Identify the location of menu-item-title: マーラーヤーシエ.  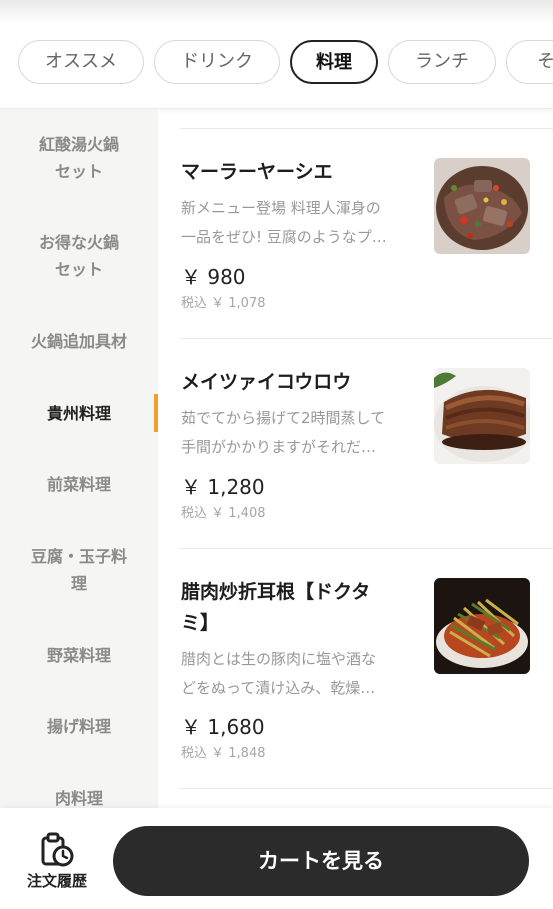
(257, 172).